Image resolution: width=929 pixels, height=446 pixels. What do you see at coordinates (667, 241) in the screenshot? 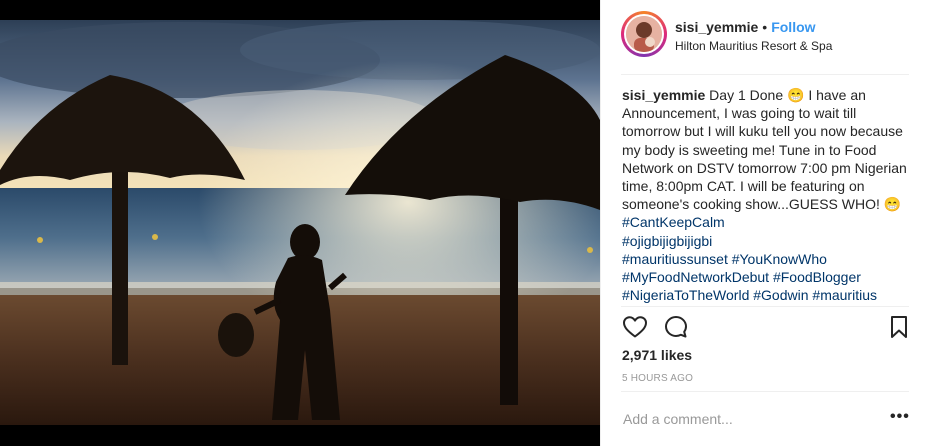
I see `hashtag-link: #ojigbijigbijigbi` at bounding box center [667, 241].